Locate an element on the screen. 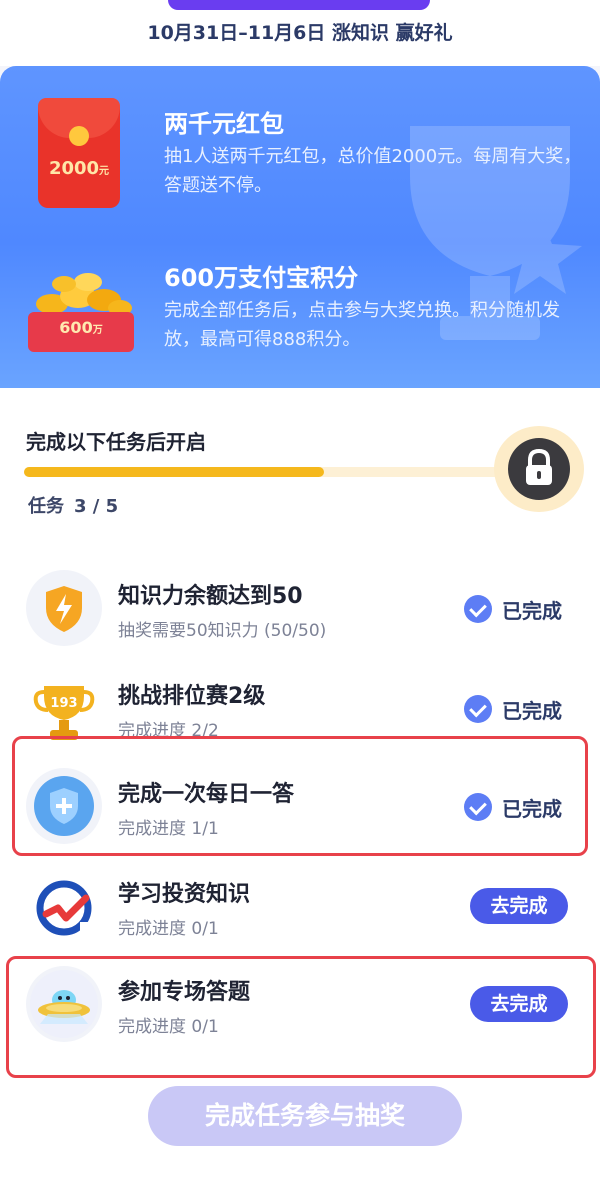  join-draw-button: 完成任务参与抽奖 is located at coordinates (305, 1116).